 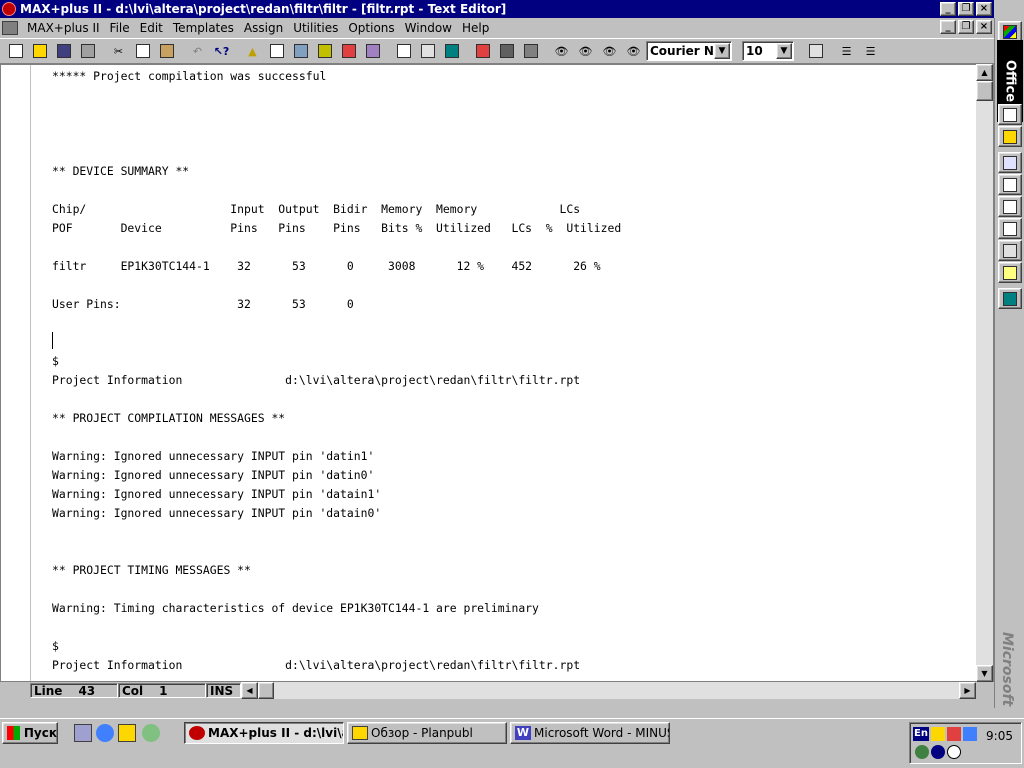 What do you see at coordinates (197, 51) in the screenshot?
I see `undo-button: ↶` at bounding box center [197, 51].